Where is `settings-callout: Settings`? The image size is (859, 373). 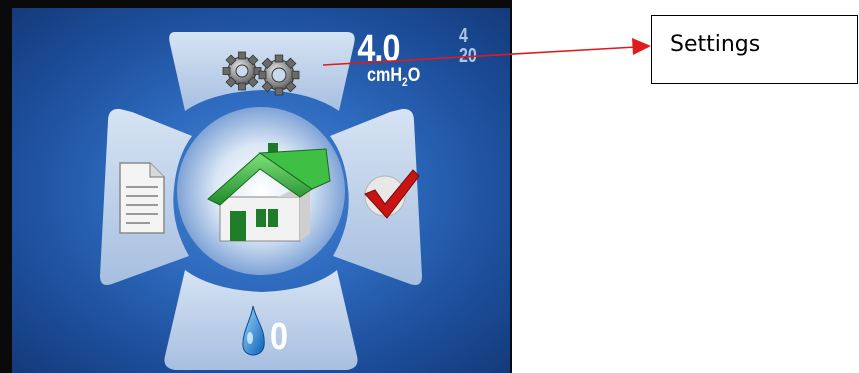
settings-callout: Settings is located at coordinates (754, 49).